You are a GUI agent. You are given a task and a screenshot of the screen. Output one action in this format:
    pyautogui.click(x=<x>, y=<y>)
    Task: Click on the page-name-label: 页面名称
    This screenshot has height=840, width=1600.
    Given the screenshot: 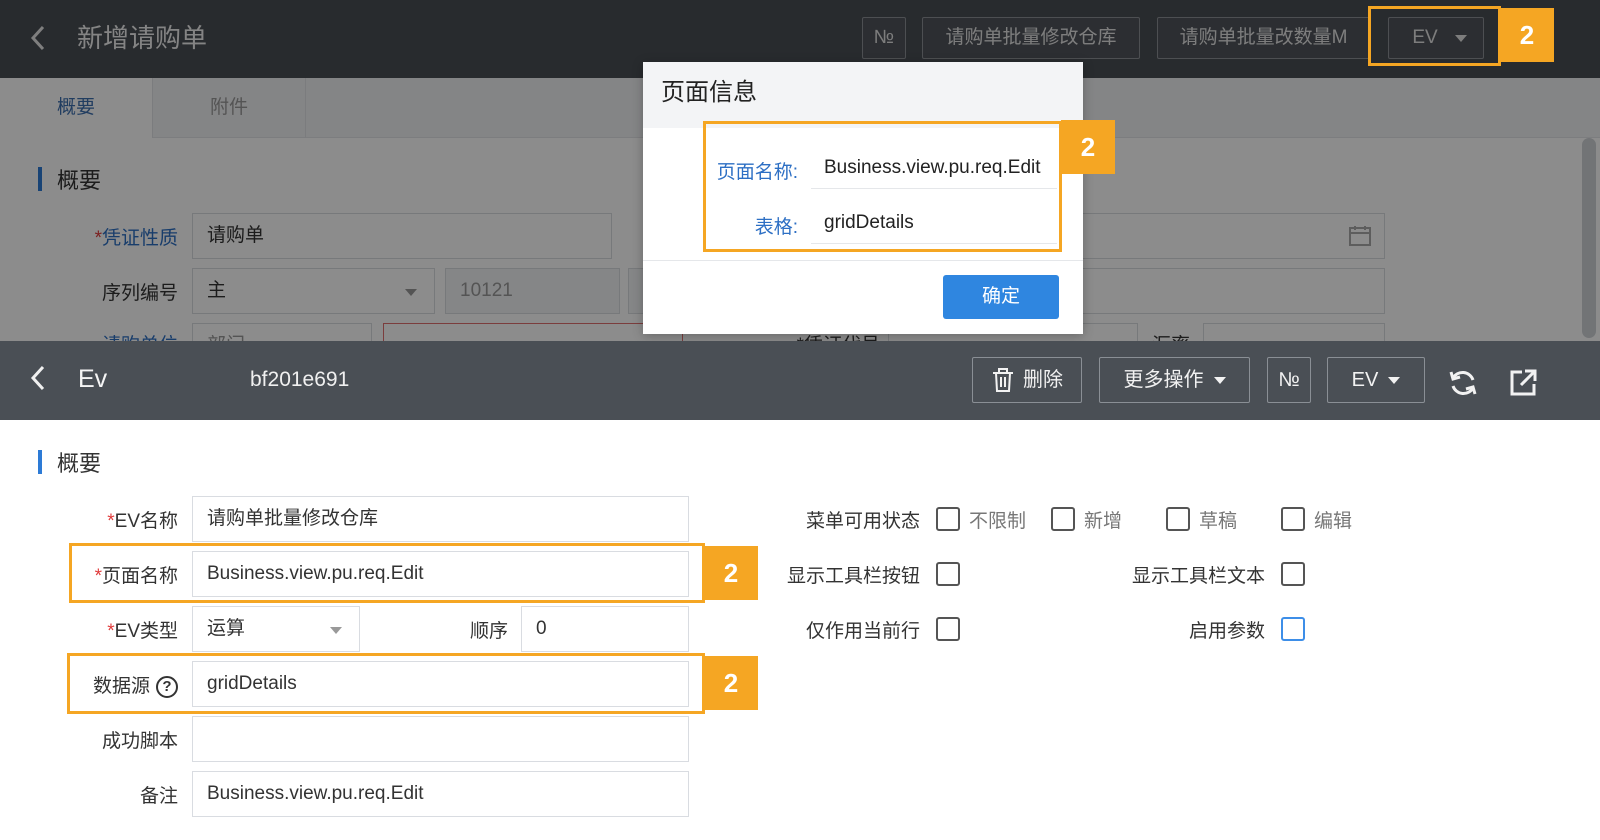 What is the action you would take?
    pyautogui.click(x=114, y=574)
    